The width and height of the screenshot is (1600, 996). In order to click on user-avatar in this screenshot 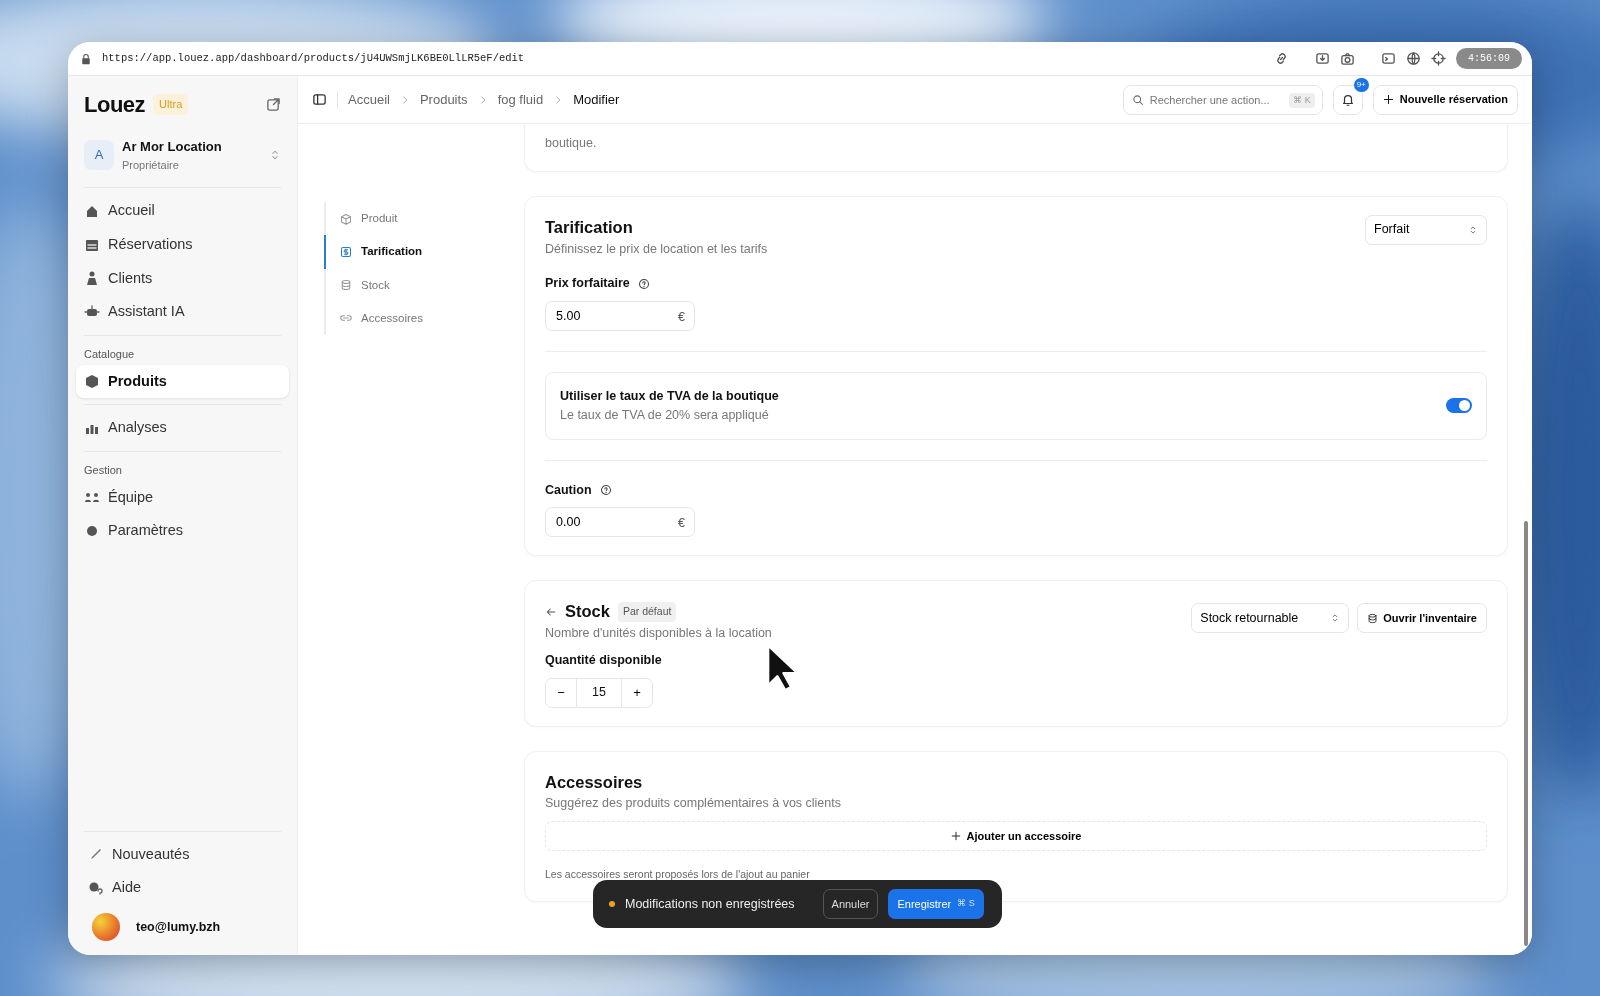, I will do `click(106, 927)`.